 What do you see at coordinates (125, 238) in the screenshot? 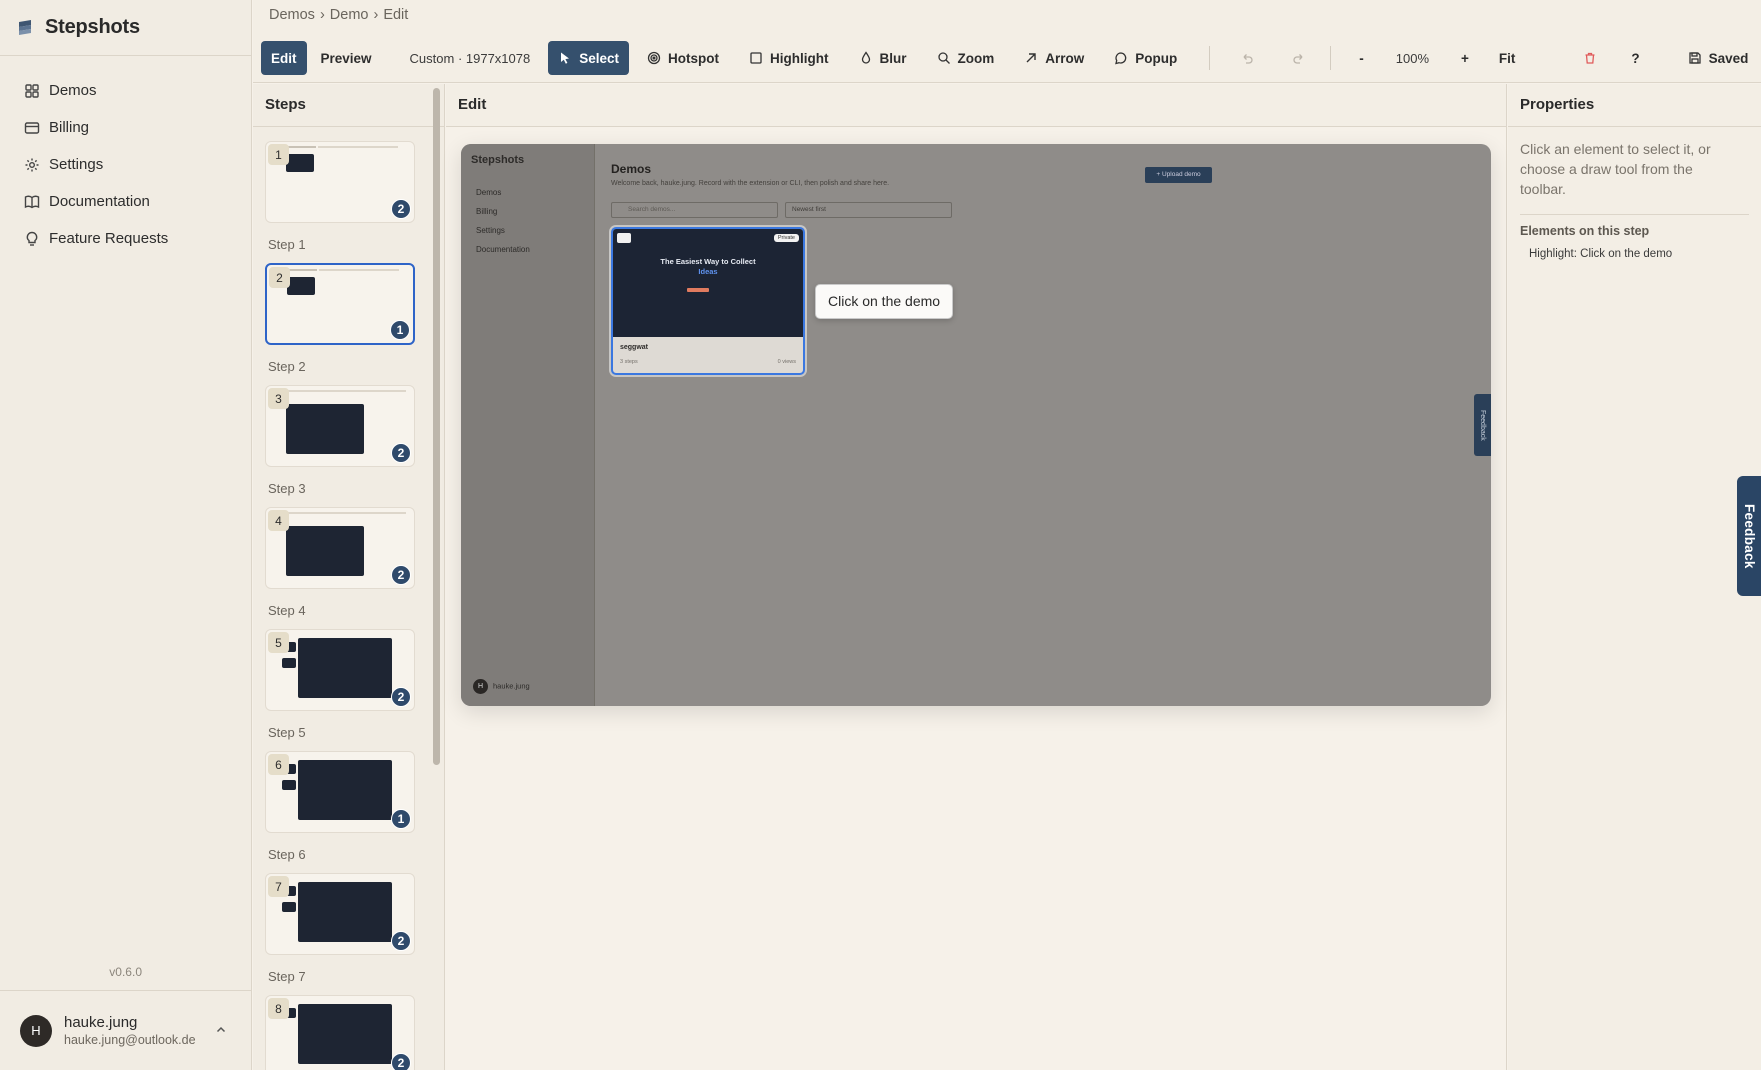
I see `sidebar-item-feature-requests: Feature Requests` at bounding box center [125, 238].